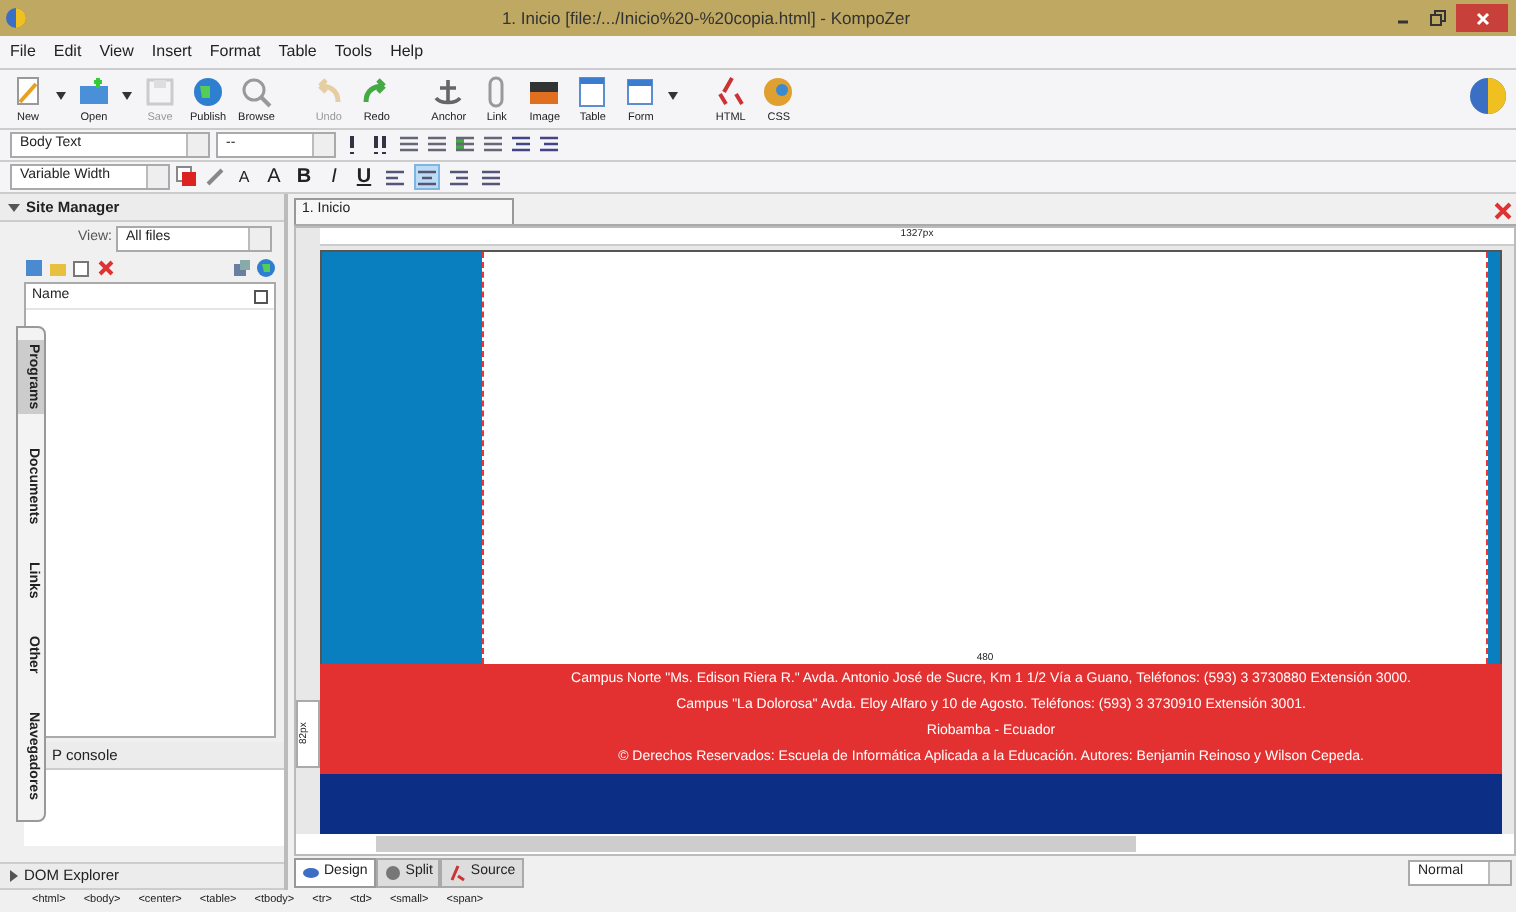  Describe the element at coordinates (1438, 18) in the screenshot. I see `restore-icon` at that location.